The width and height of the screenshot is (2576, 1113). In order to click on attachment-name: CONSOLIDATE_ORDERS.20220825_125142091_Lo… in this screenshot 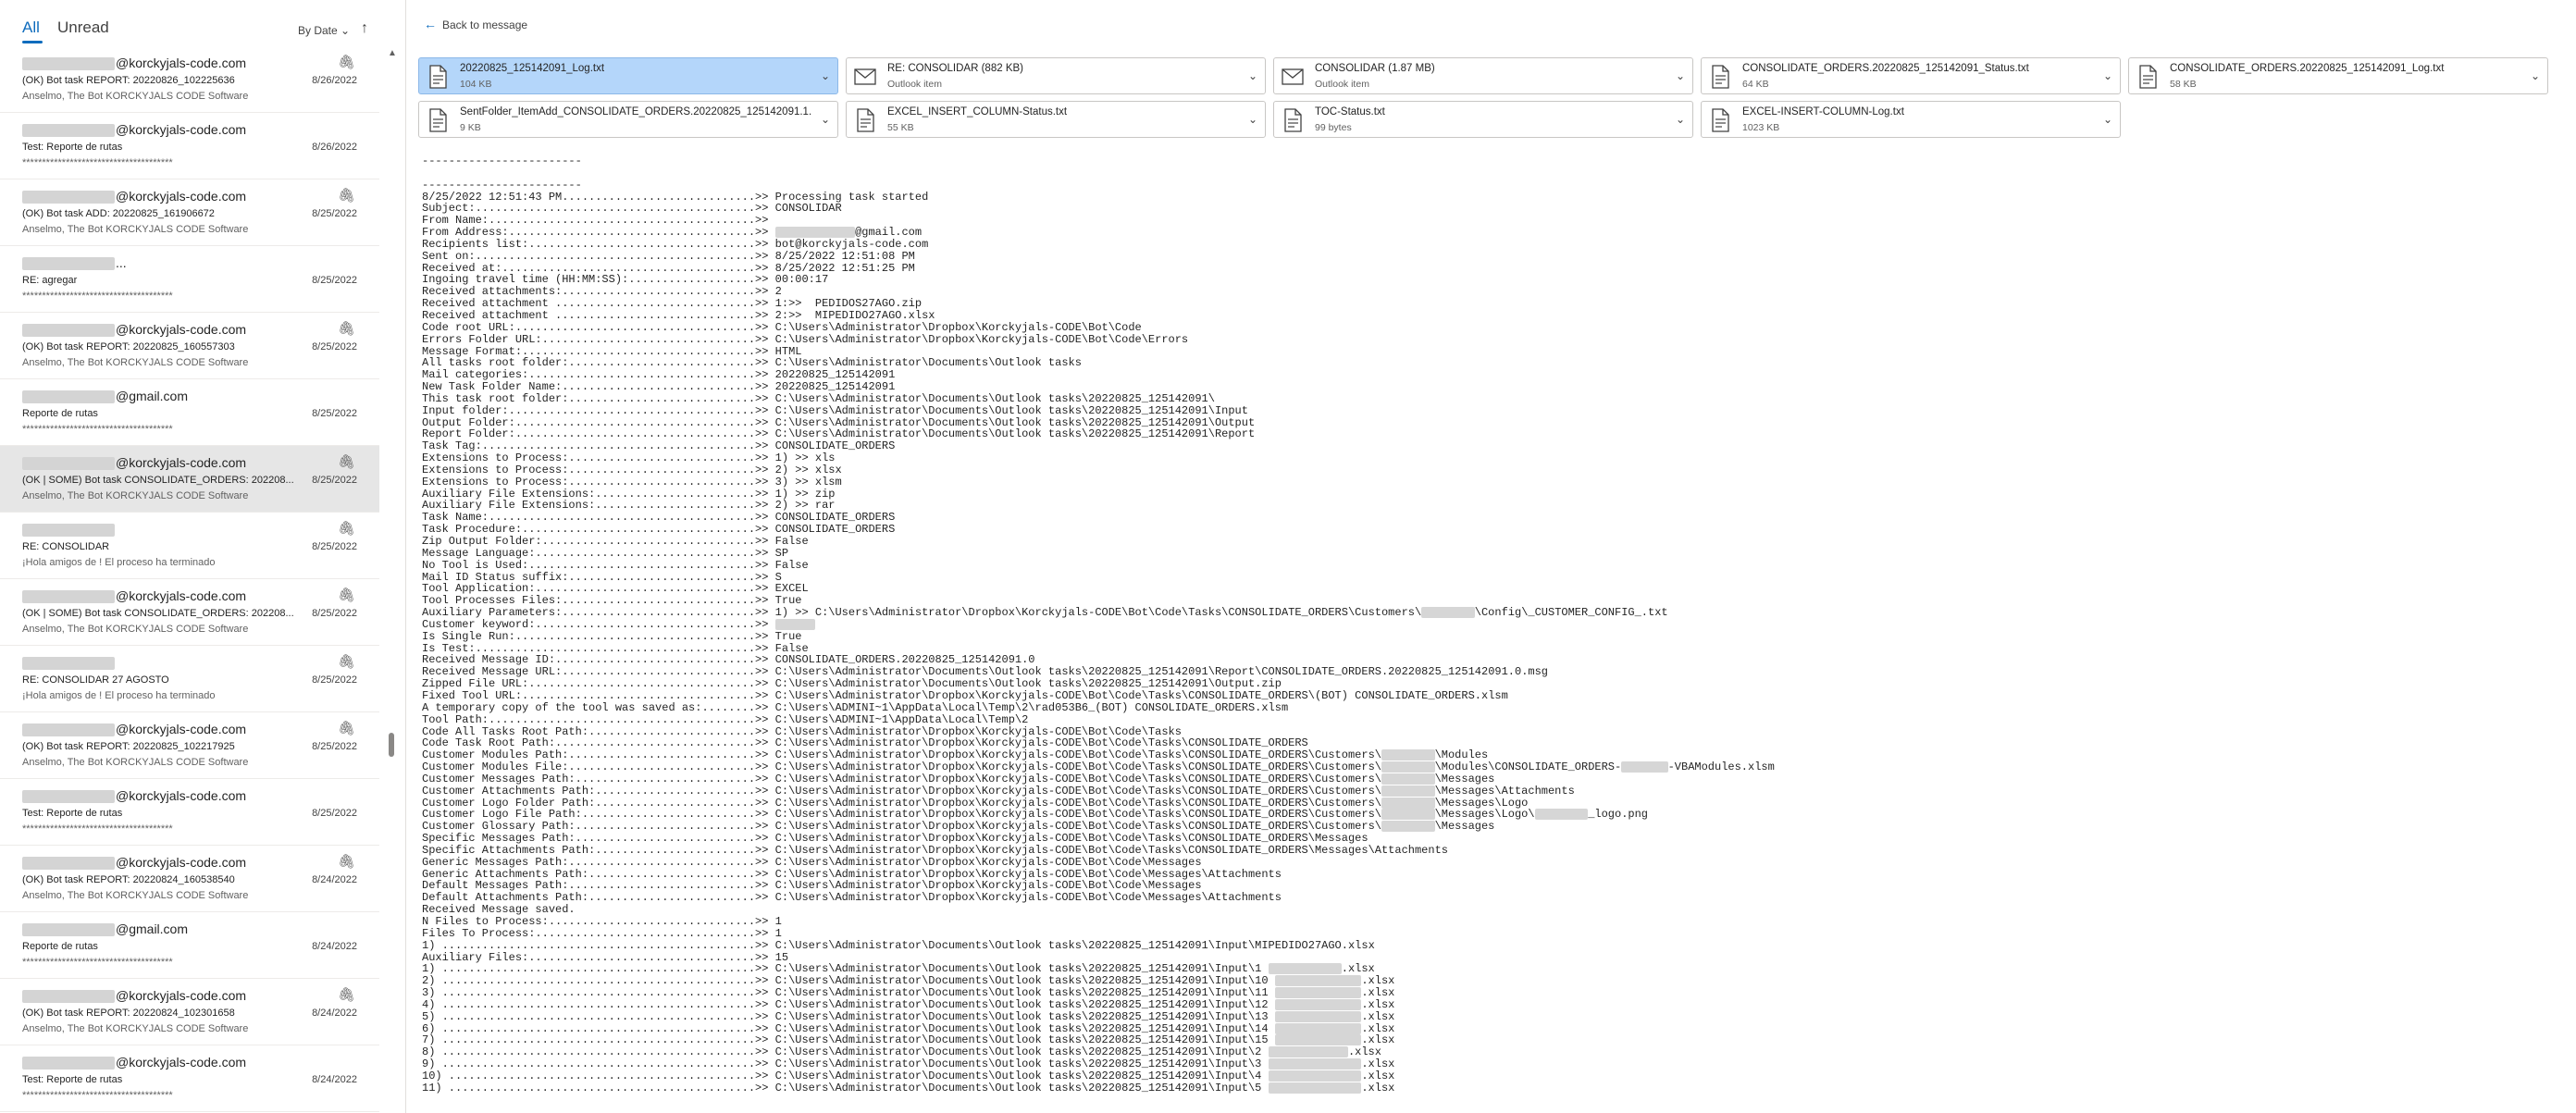, I will do `click(2307, 68)`.